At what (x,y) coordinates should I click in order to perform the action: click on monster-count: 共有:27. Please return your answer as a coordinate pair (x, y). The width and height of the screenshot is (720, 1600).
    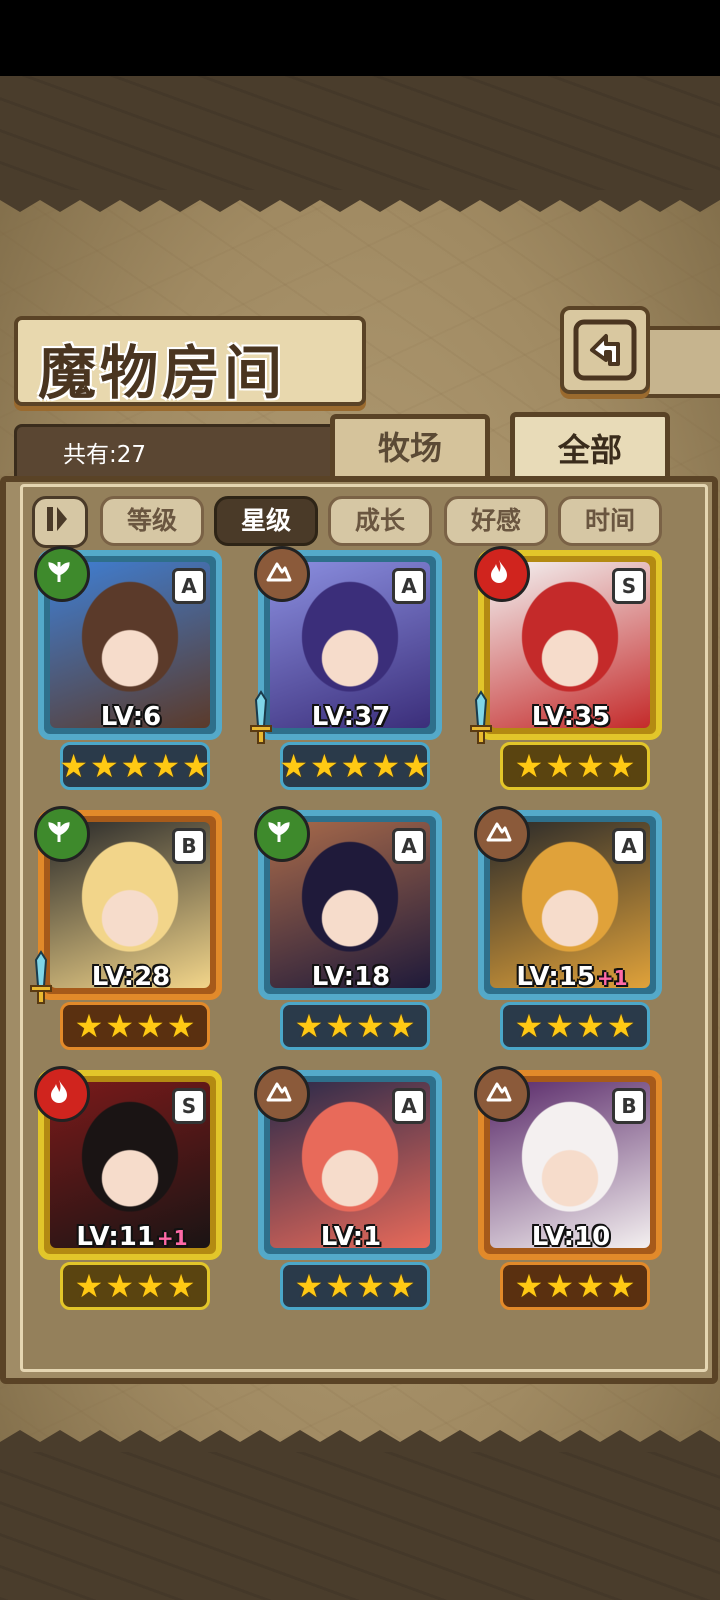
    Looking at the image, I should click on (105, 455).